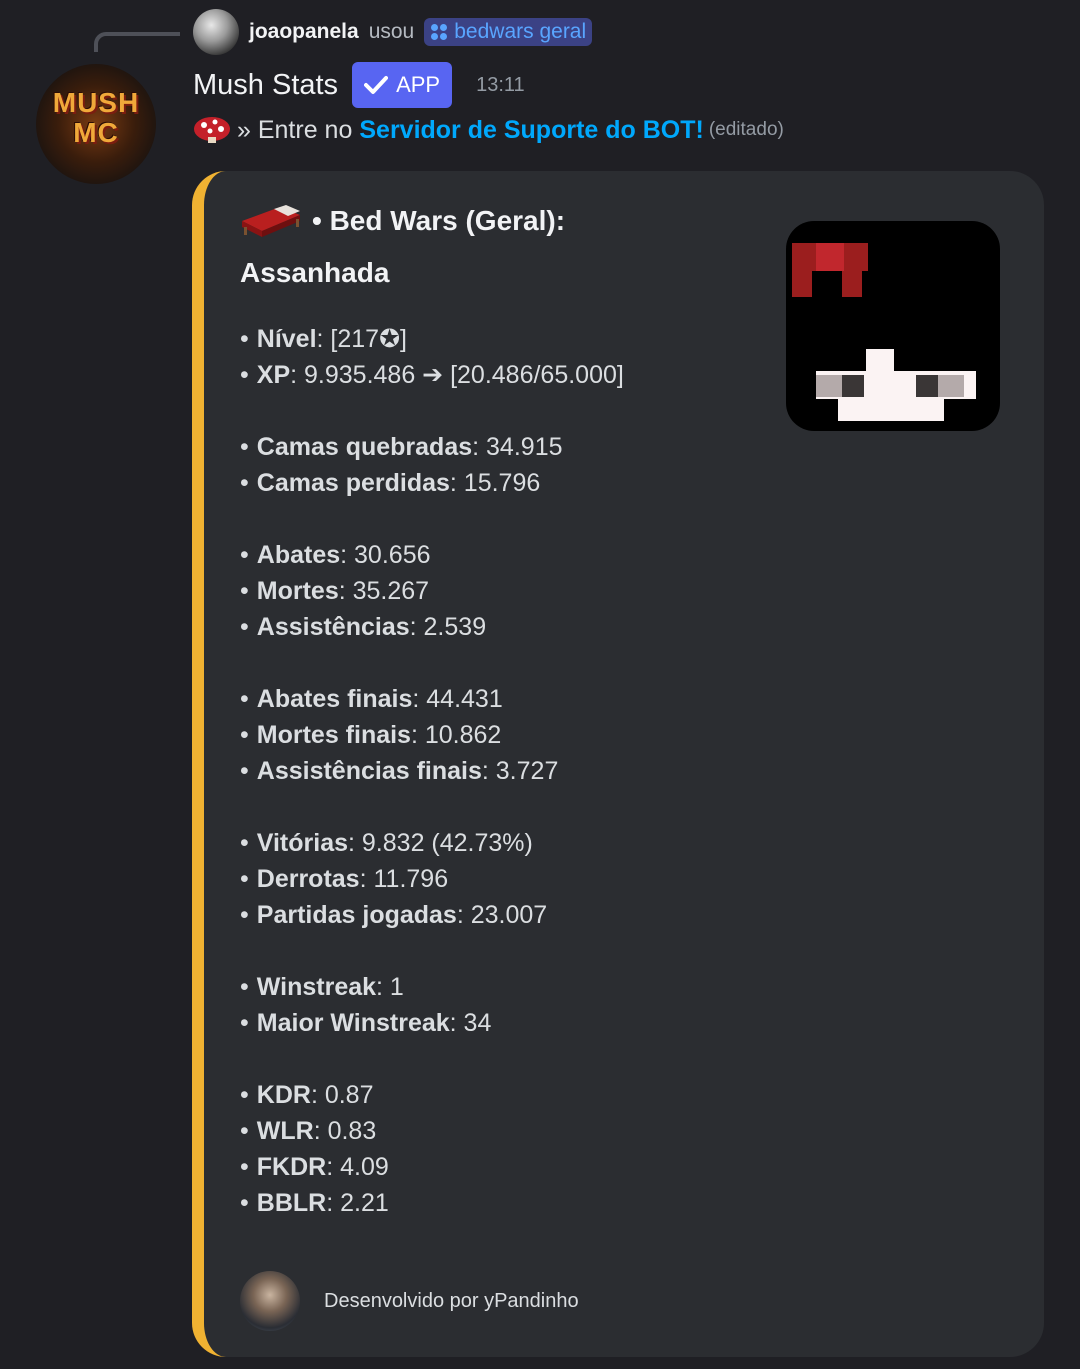 Image resolution: width=1080 pixels, height=1369 pixels. What do you see at coordinates (376, 85) in the screenshot?
I see `checkmark-icon` at bounding box center [376, 85].